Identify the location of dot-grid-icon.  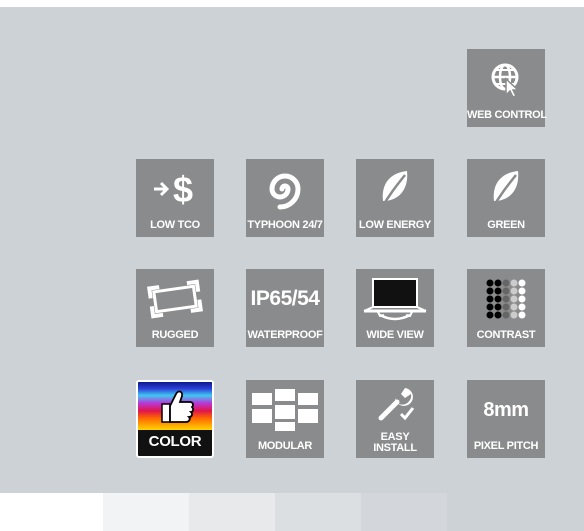
(506, 299).